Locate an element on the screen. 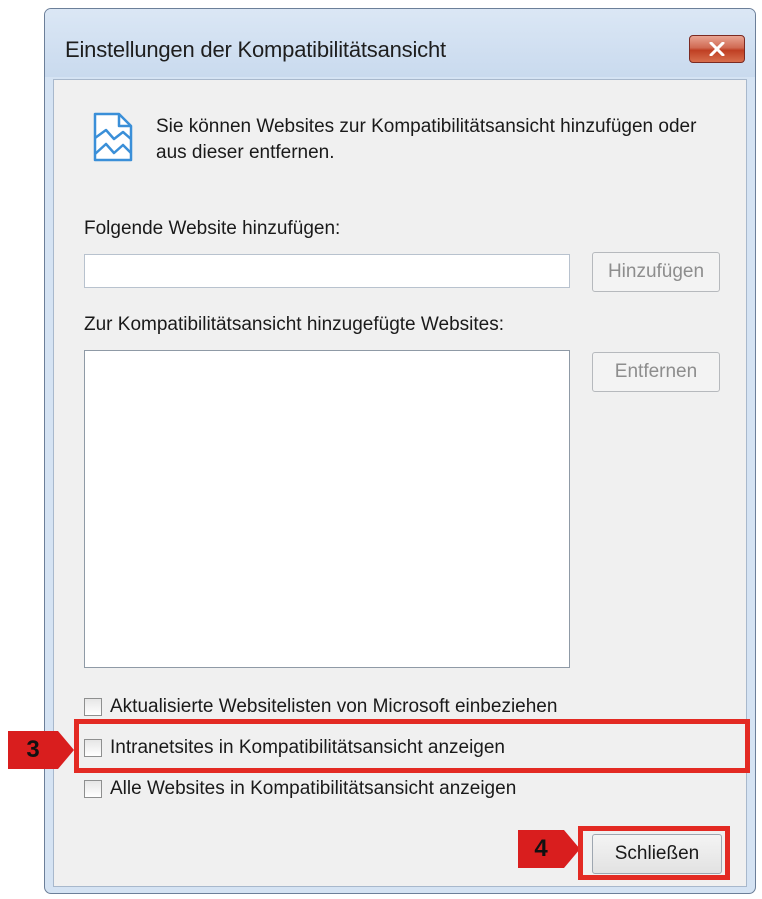 The width and height of the screenshot is (762, 899). annotation-badge-4: 4 is located at coordinates (541, 849).